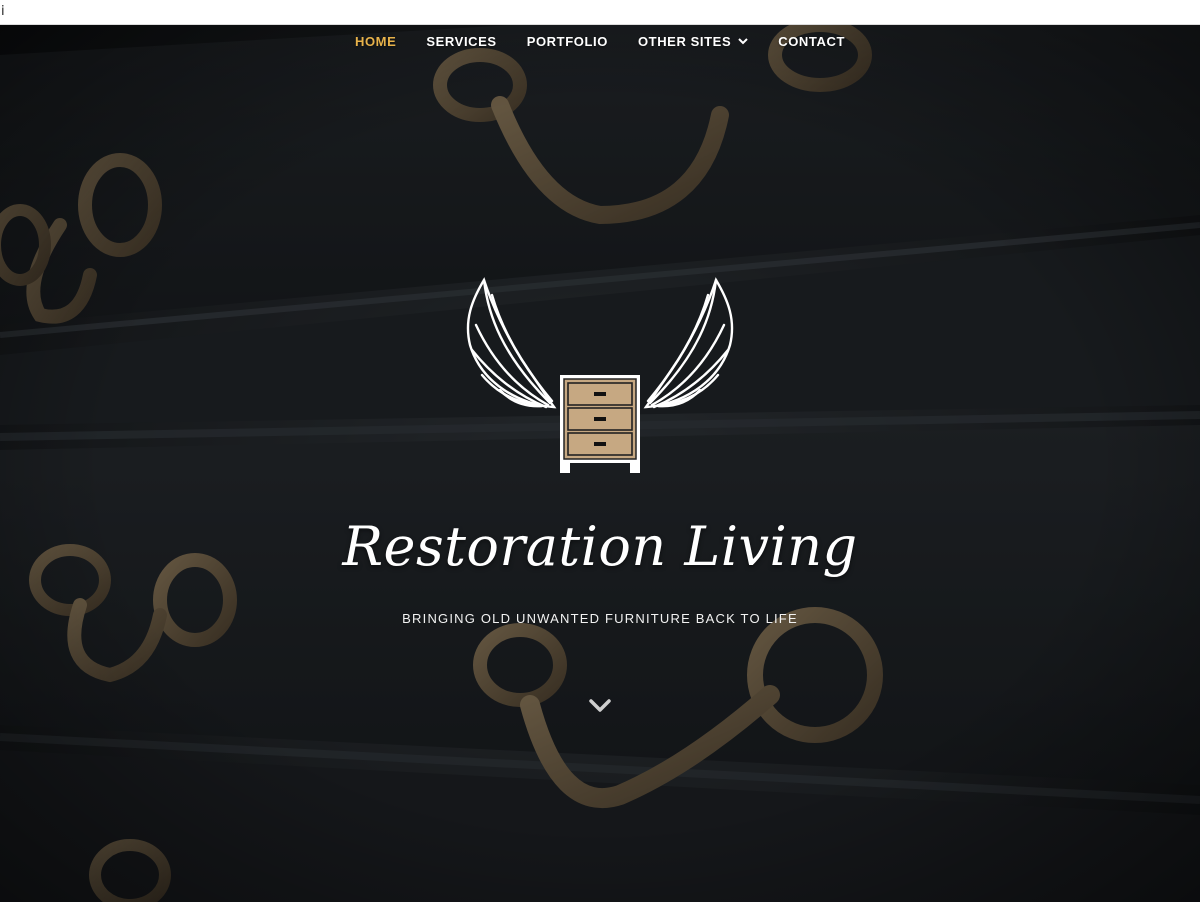 The image size is (1200, 902). Describe the element at coordinates (743, 41) in the screenshot. I see `chevron-down-icon` at that location.